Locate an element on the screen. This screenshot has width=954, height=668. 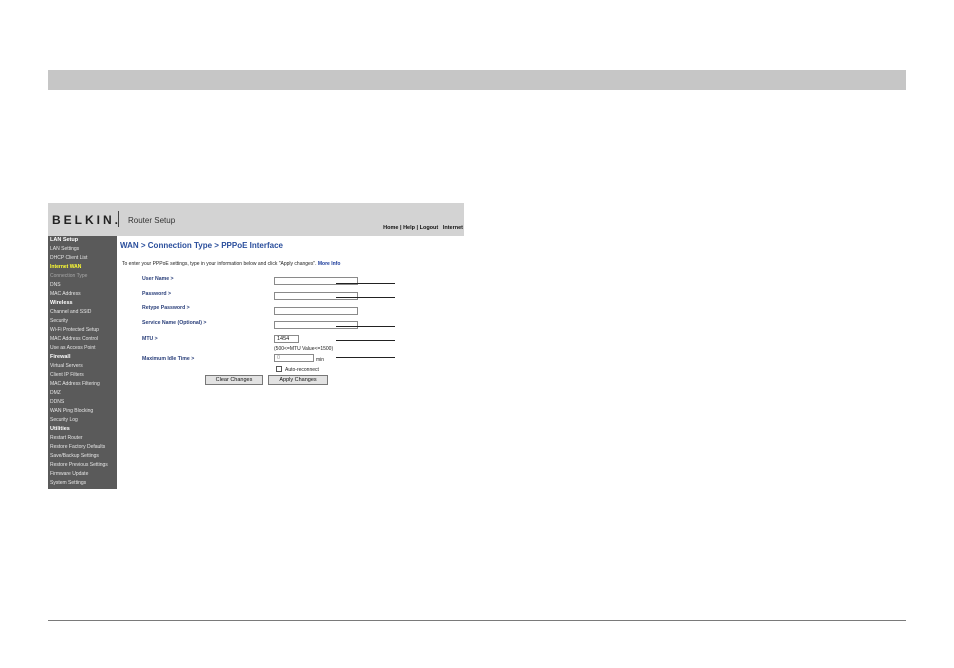
mtu-label: MTU > is located at coordinates (150, 339).